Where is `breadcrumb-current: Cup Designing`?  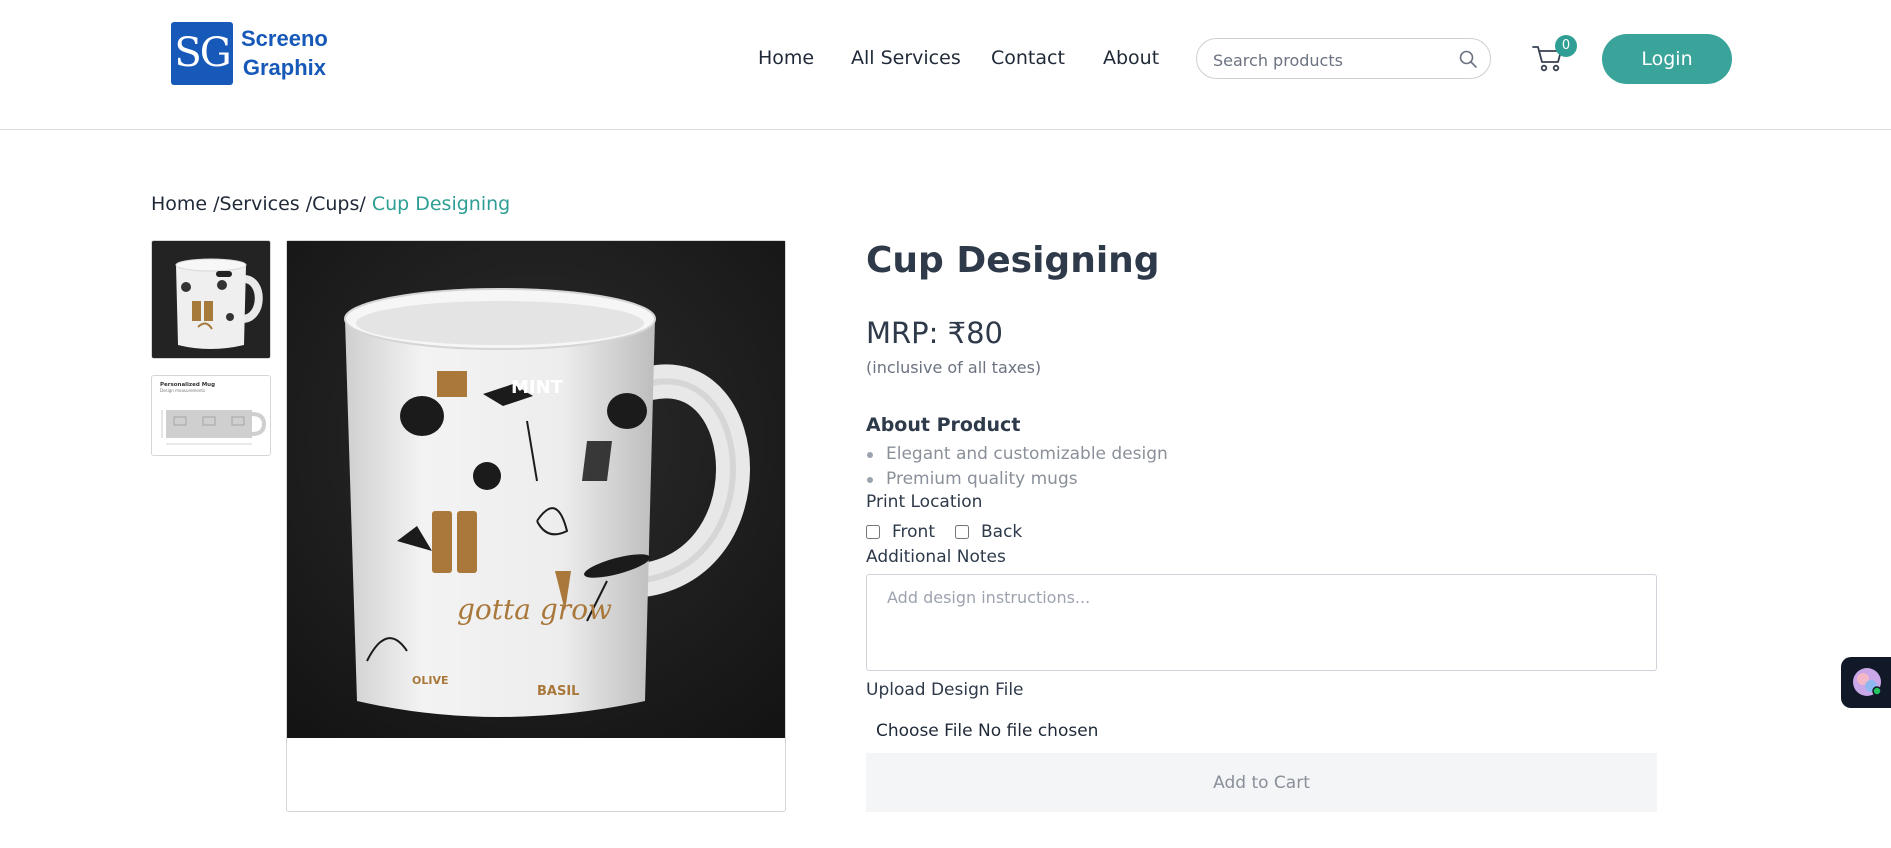 breadcrumb-current: Cup Designing is located at coordinates (441, 204).